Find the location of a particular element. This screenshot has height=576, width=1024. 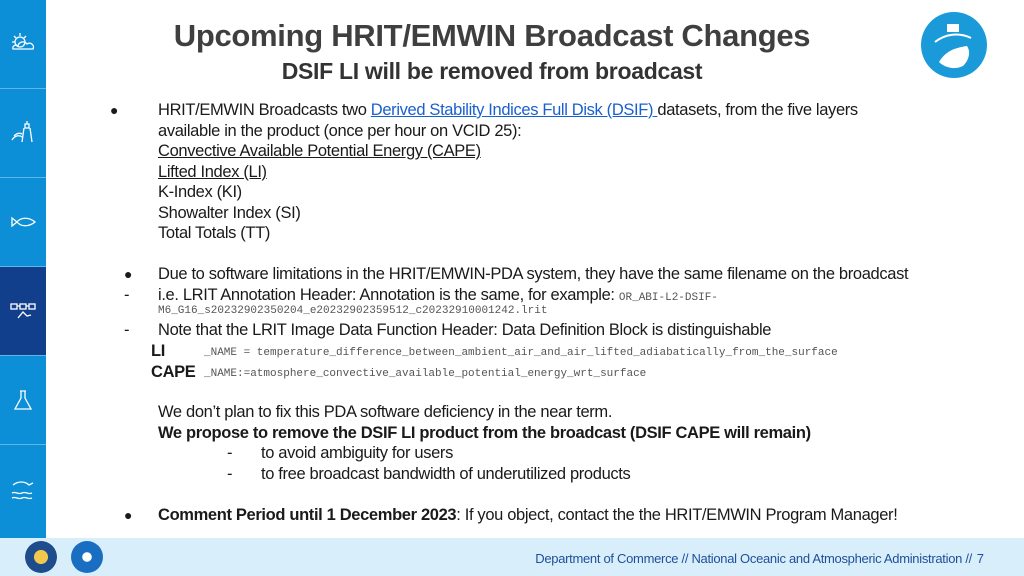

page-title: Upcoming HRIT/EMWIN Broadcast Changes is located at coordinates (492, 35).